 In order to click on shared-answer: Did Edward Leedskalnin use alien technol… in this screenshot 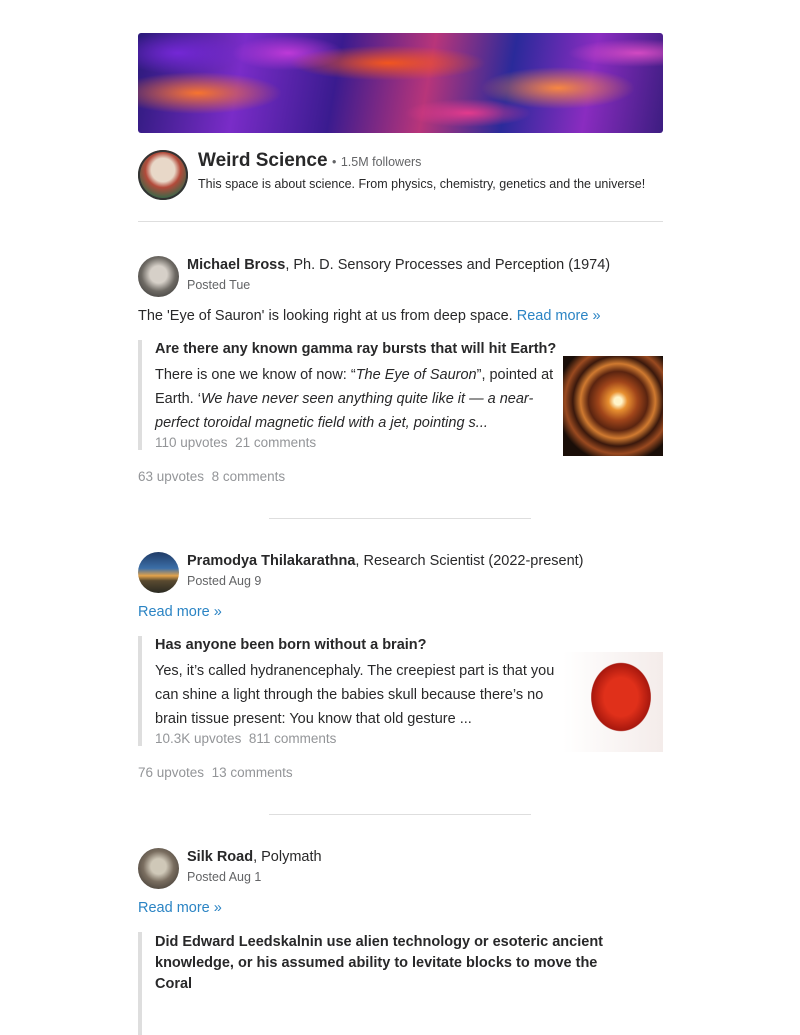, I will do `click(400, 983)`.